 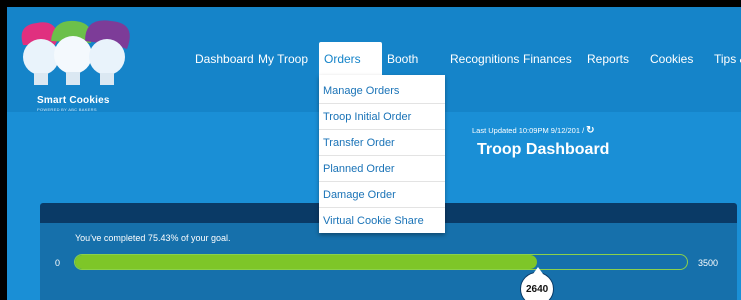 What do you see at coordinates (382, 221) in the screenshot?
I see `menu-item-virtual-cookie-share: Virtual Cookie Share` at bounding box center [382, 221].